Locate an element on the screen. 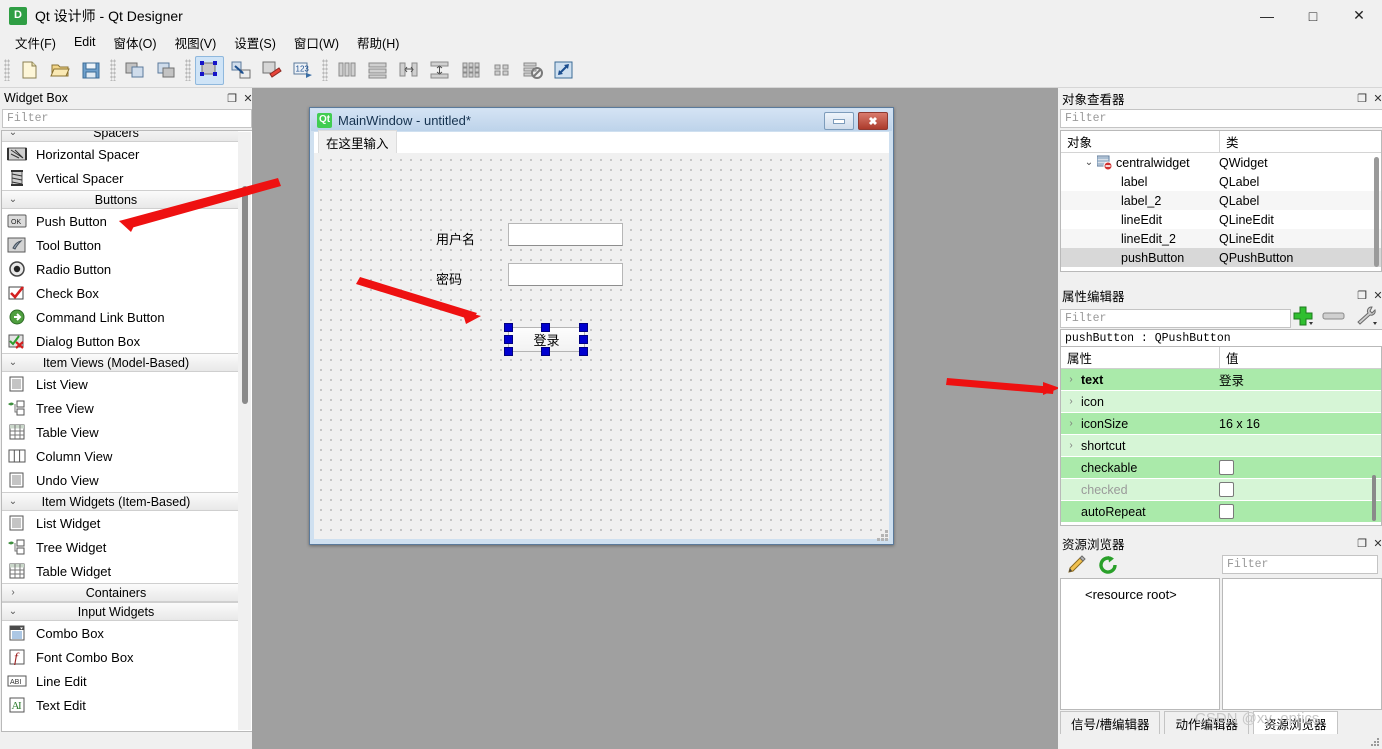 The width and height of the screenshot is (1382, 749). form-title-bar: Qt MainWindow - untitled* ✖ is located at coordinates (601, 120).